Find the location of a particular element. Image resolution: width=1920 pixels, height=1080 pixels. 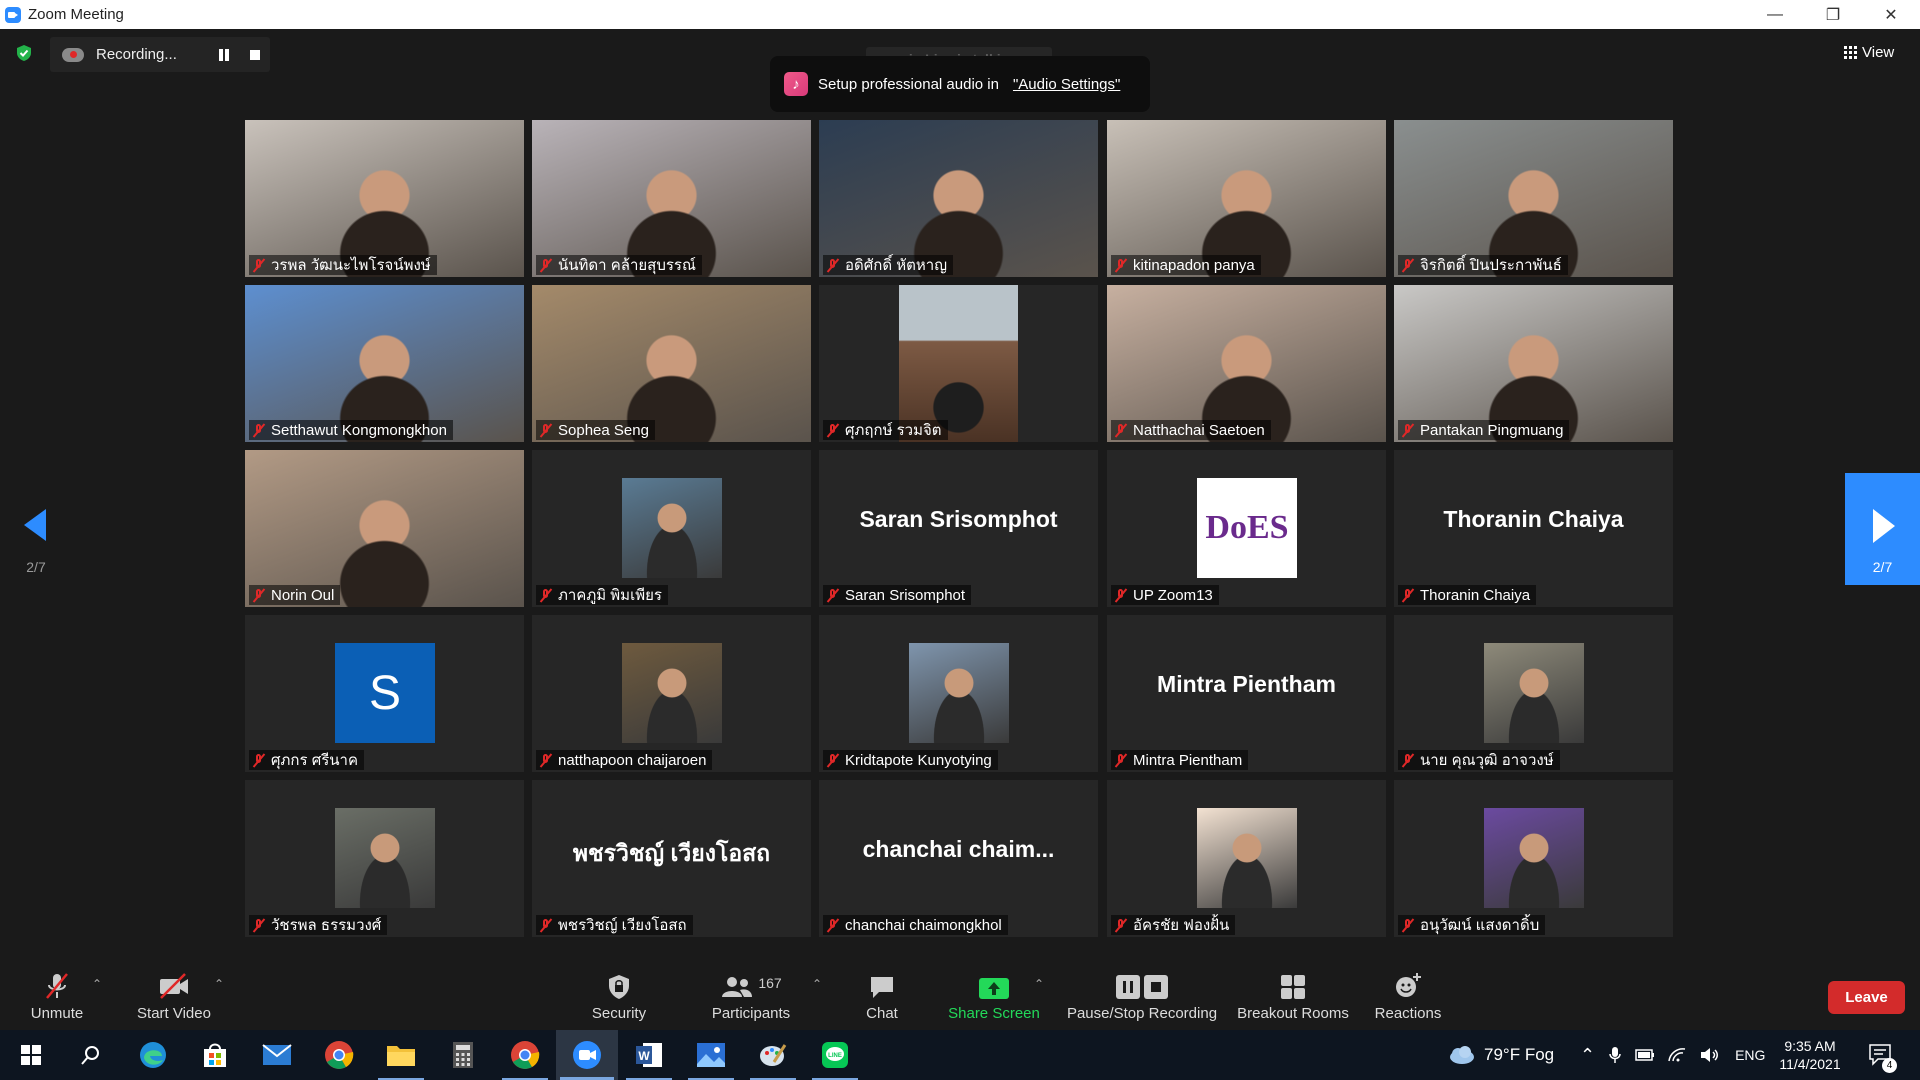

svg-text: LINE is located at coordinates (835, 1056).